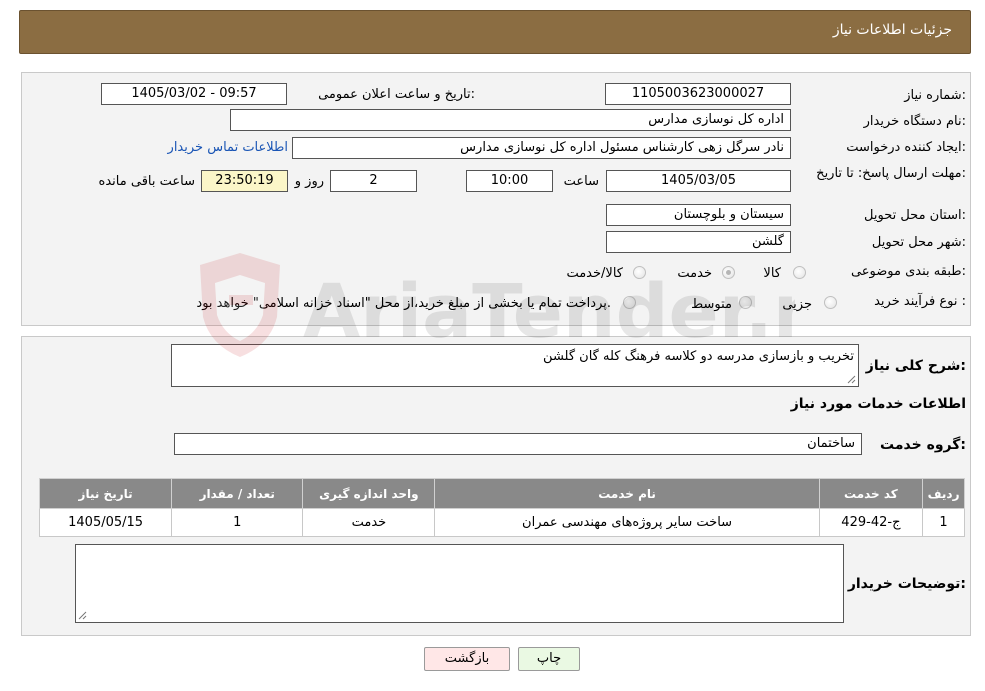 This screenshot has width=985, height=691. What do you see at coordinates (549, 659) in the screenshot?
I see `print-button: چاپ` at bounding box center [549, 659].